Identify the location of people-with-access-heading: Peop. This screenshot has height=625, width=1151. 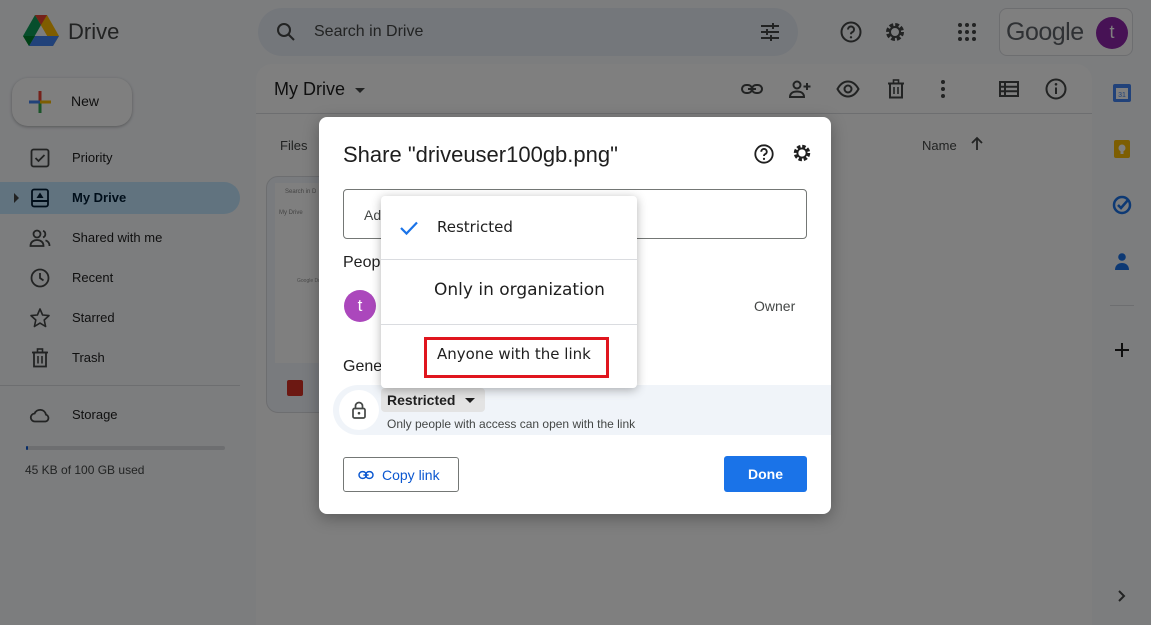
(362, 262).